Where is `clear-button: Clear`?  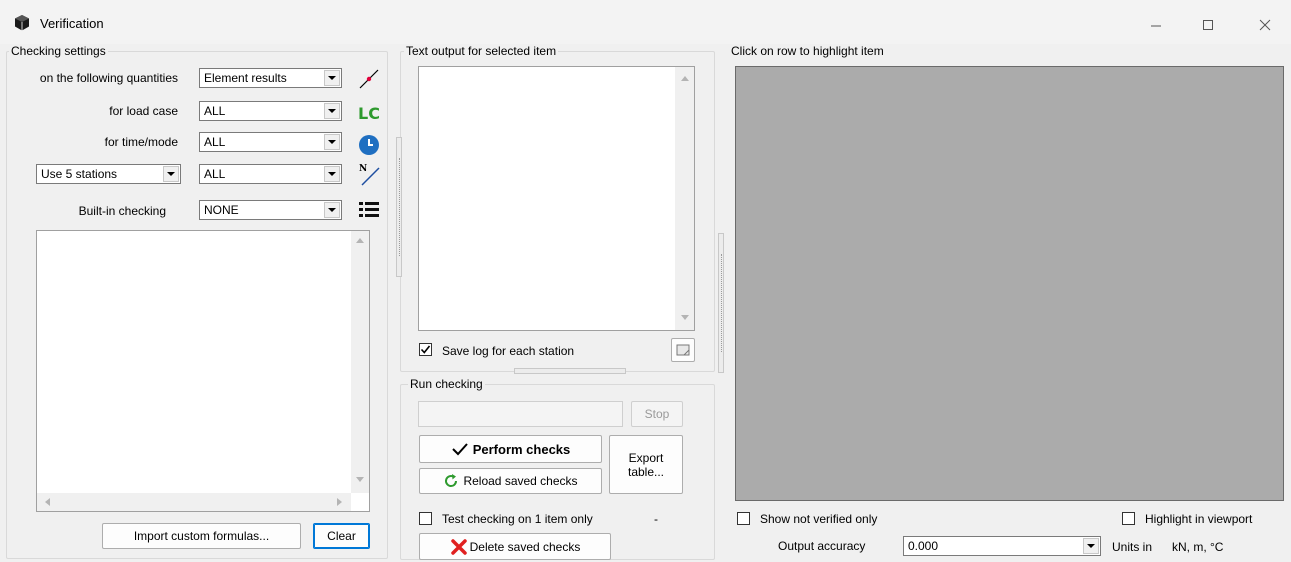
clear-button: Clear is located at coordinates (341, 536).